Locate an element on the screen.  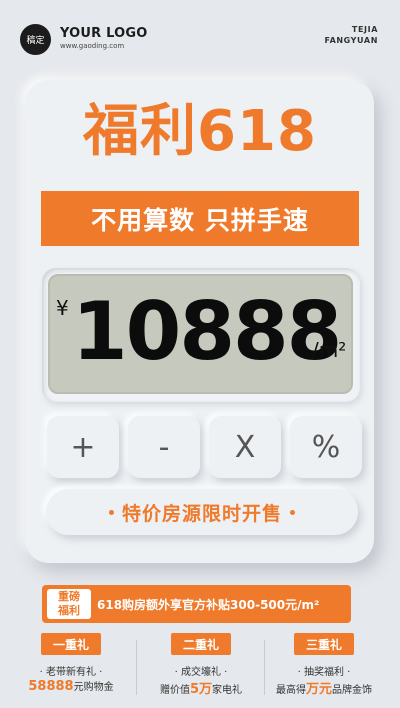
gift-value-1: 58888元购物金 is located at coordinates (71, 686).